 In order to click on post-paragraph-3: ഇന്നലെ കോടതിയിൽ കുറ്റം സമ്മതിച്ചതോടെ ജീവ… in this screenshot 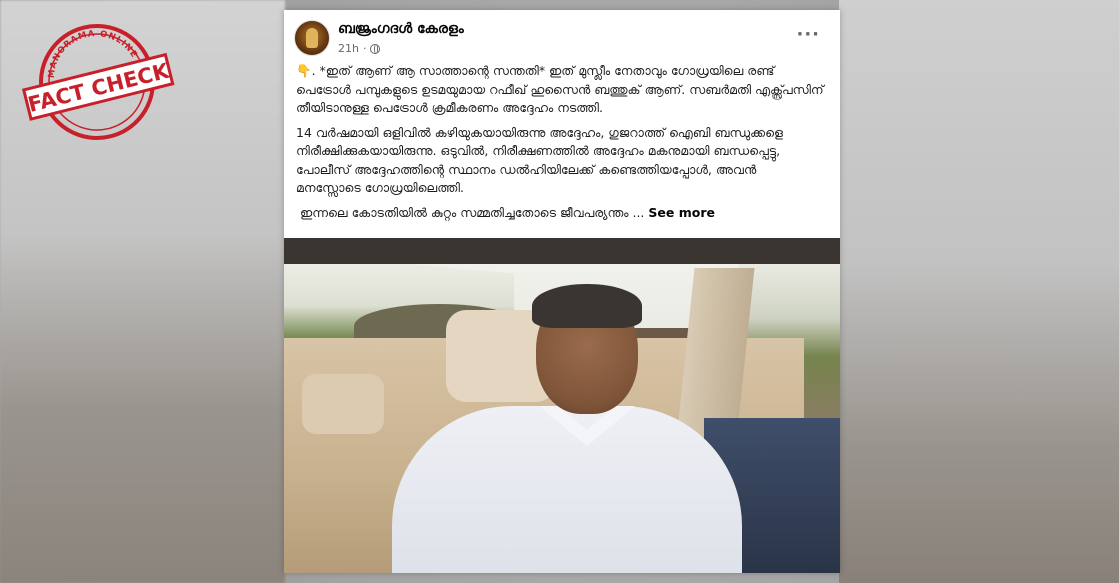, I will do `click(507, 212)`.